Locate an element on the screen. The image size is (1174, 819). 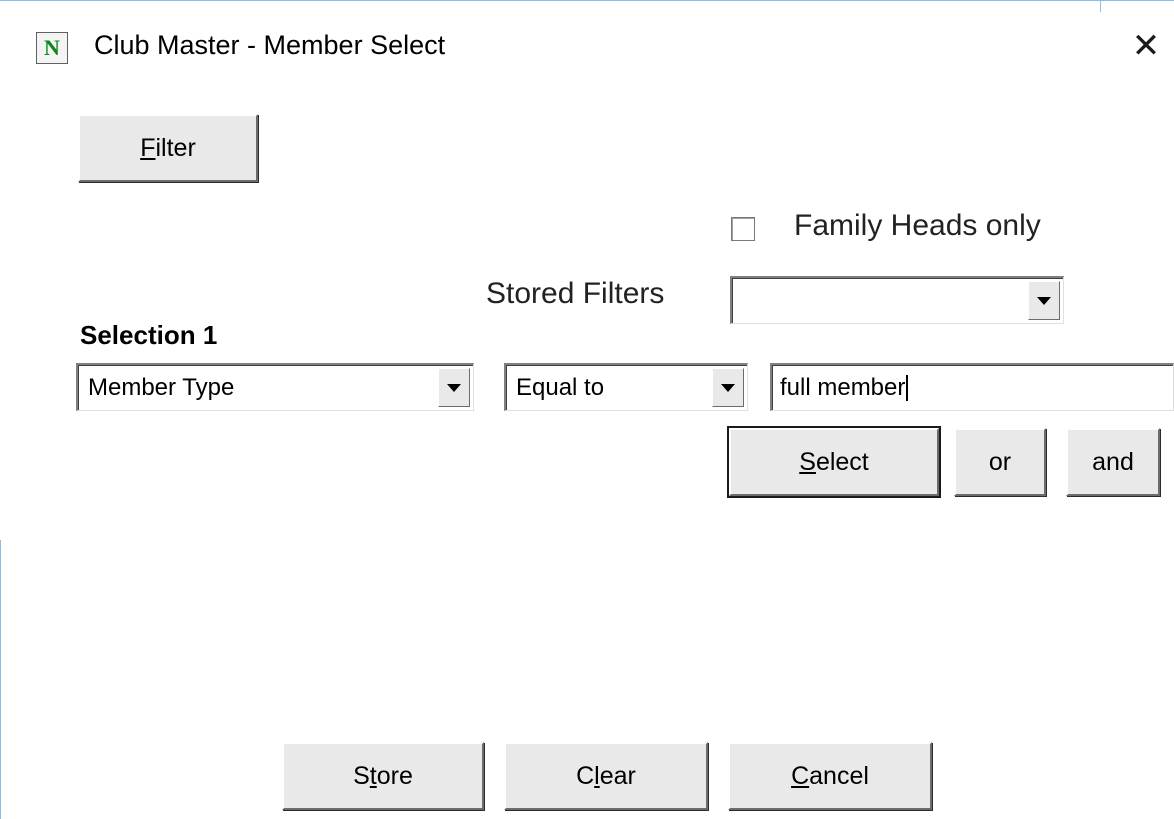
operator-dropdown-value: Equal to is located at coordinates (560, 387).